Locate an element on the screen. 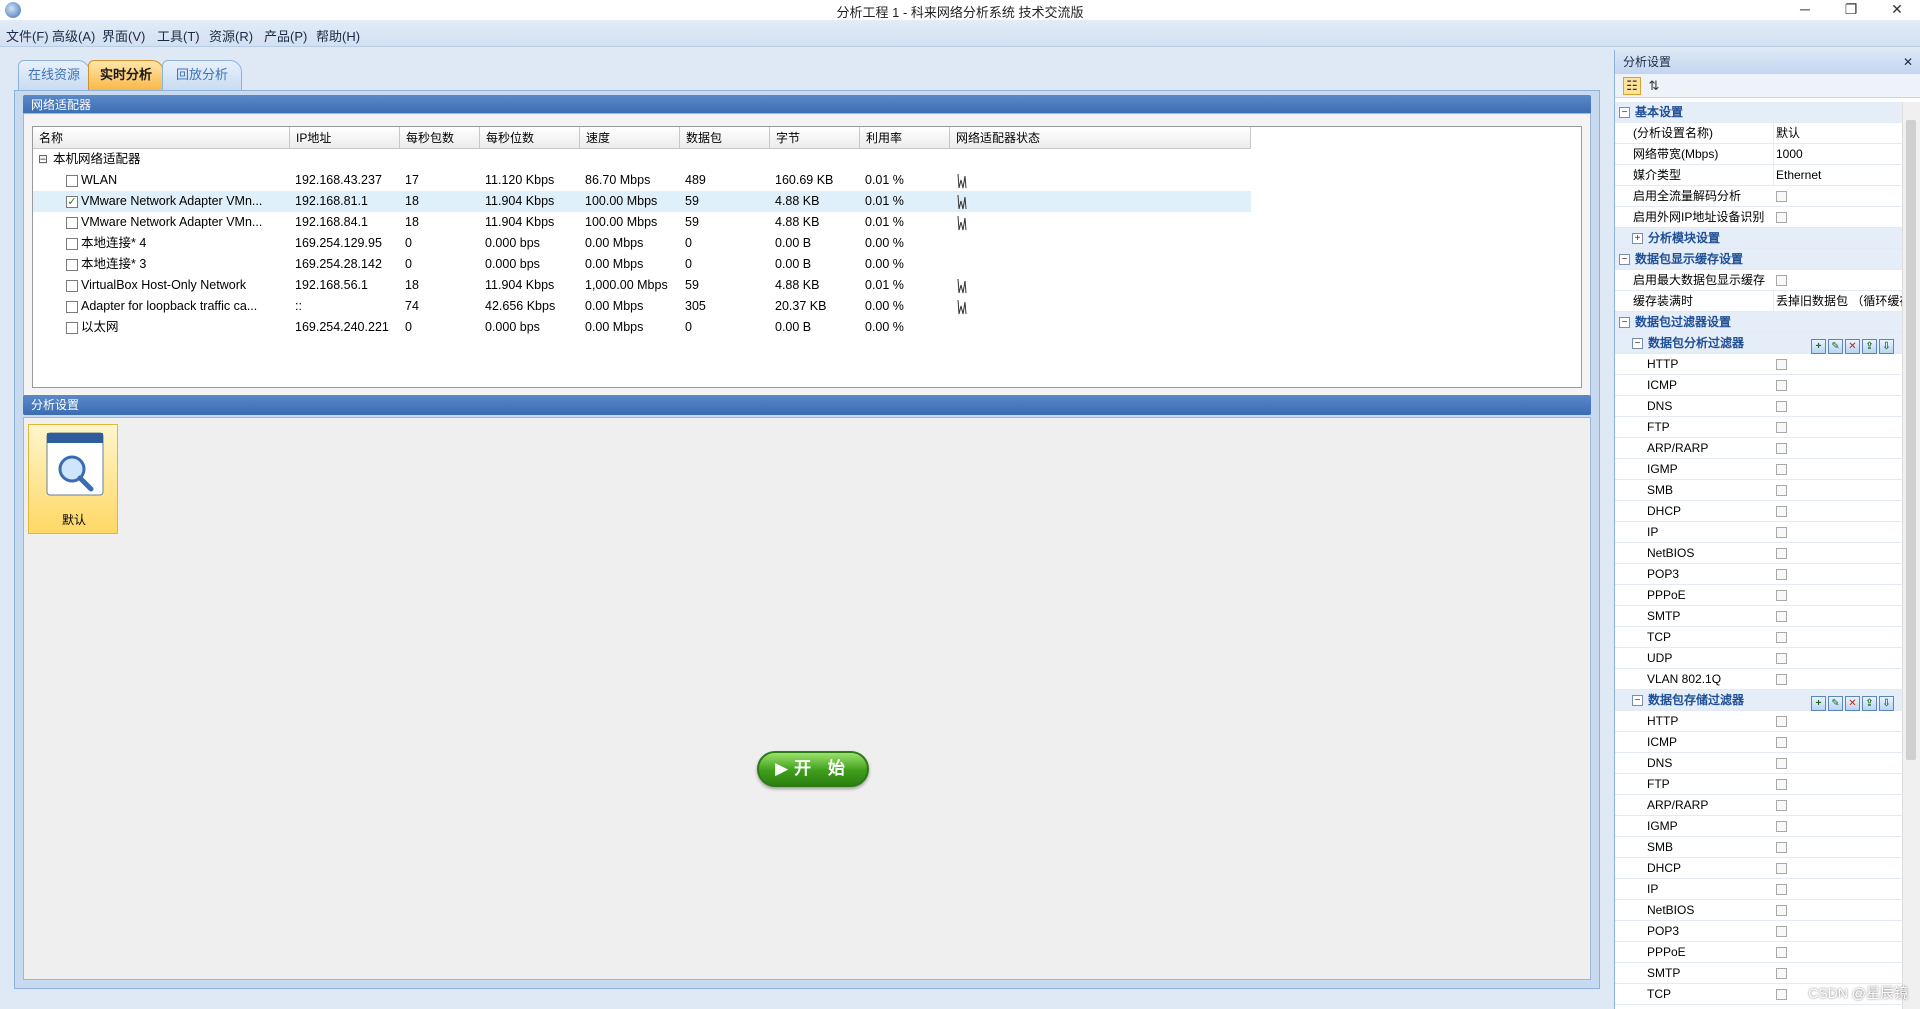  property-value: Ethernet is located at coordinates (1838, 175).